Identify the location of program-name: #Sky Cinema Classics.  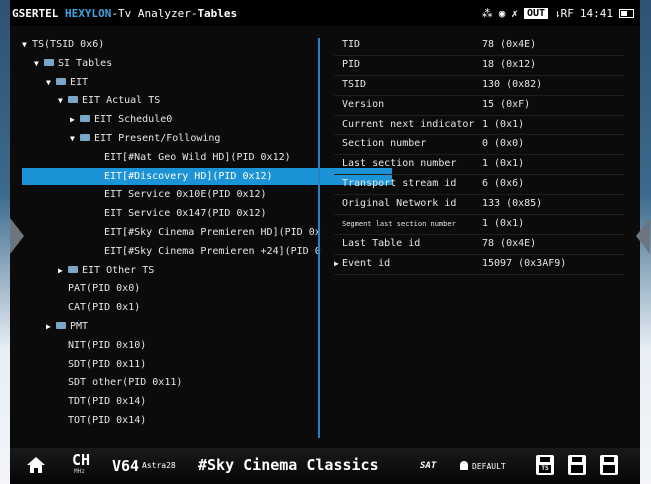
(288, 465).